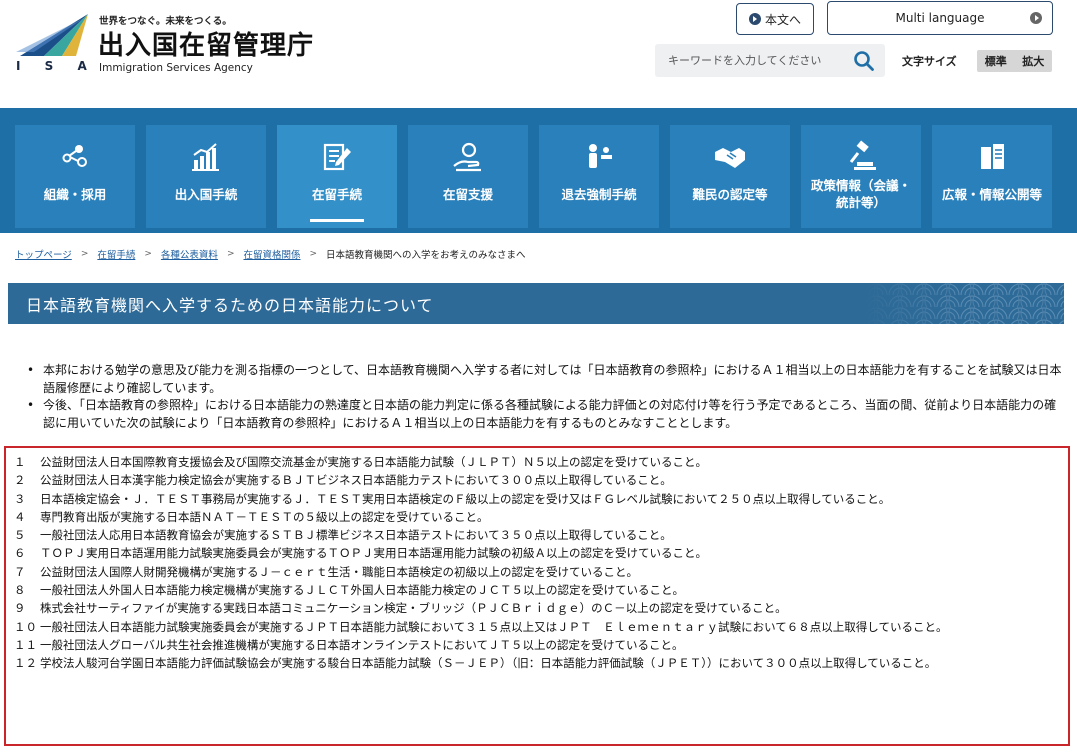 This screenshot has width=1077, height=753. I want to click on skip-to-content-button: 本文へ, so click(775, 19).